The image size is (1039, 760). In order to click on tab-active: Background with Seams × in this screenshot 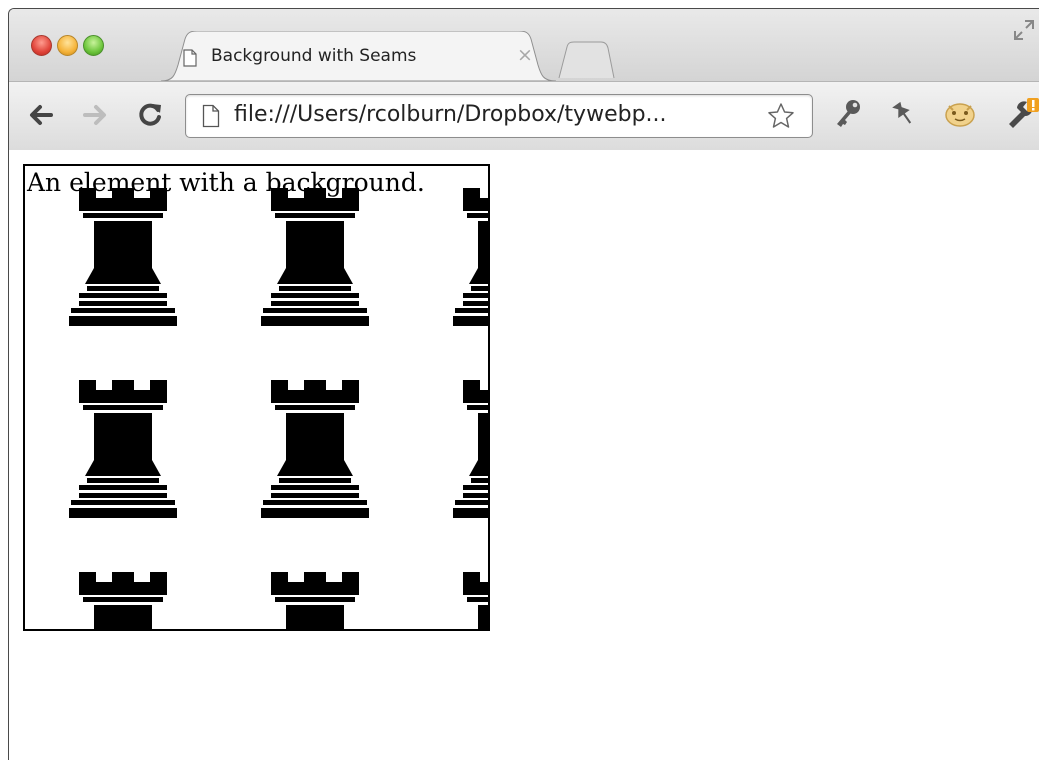, I will do `click(358, 56)`.